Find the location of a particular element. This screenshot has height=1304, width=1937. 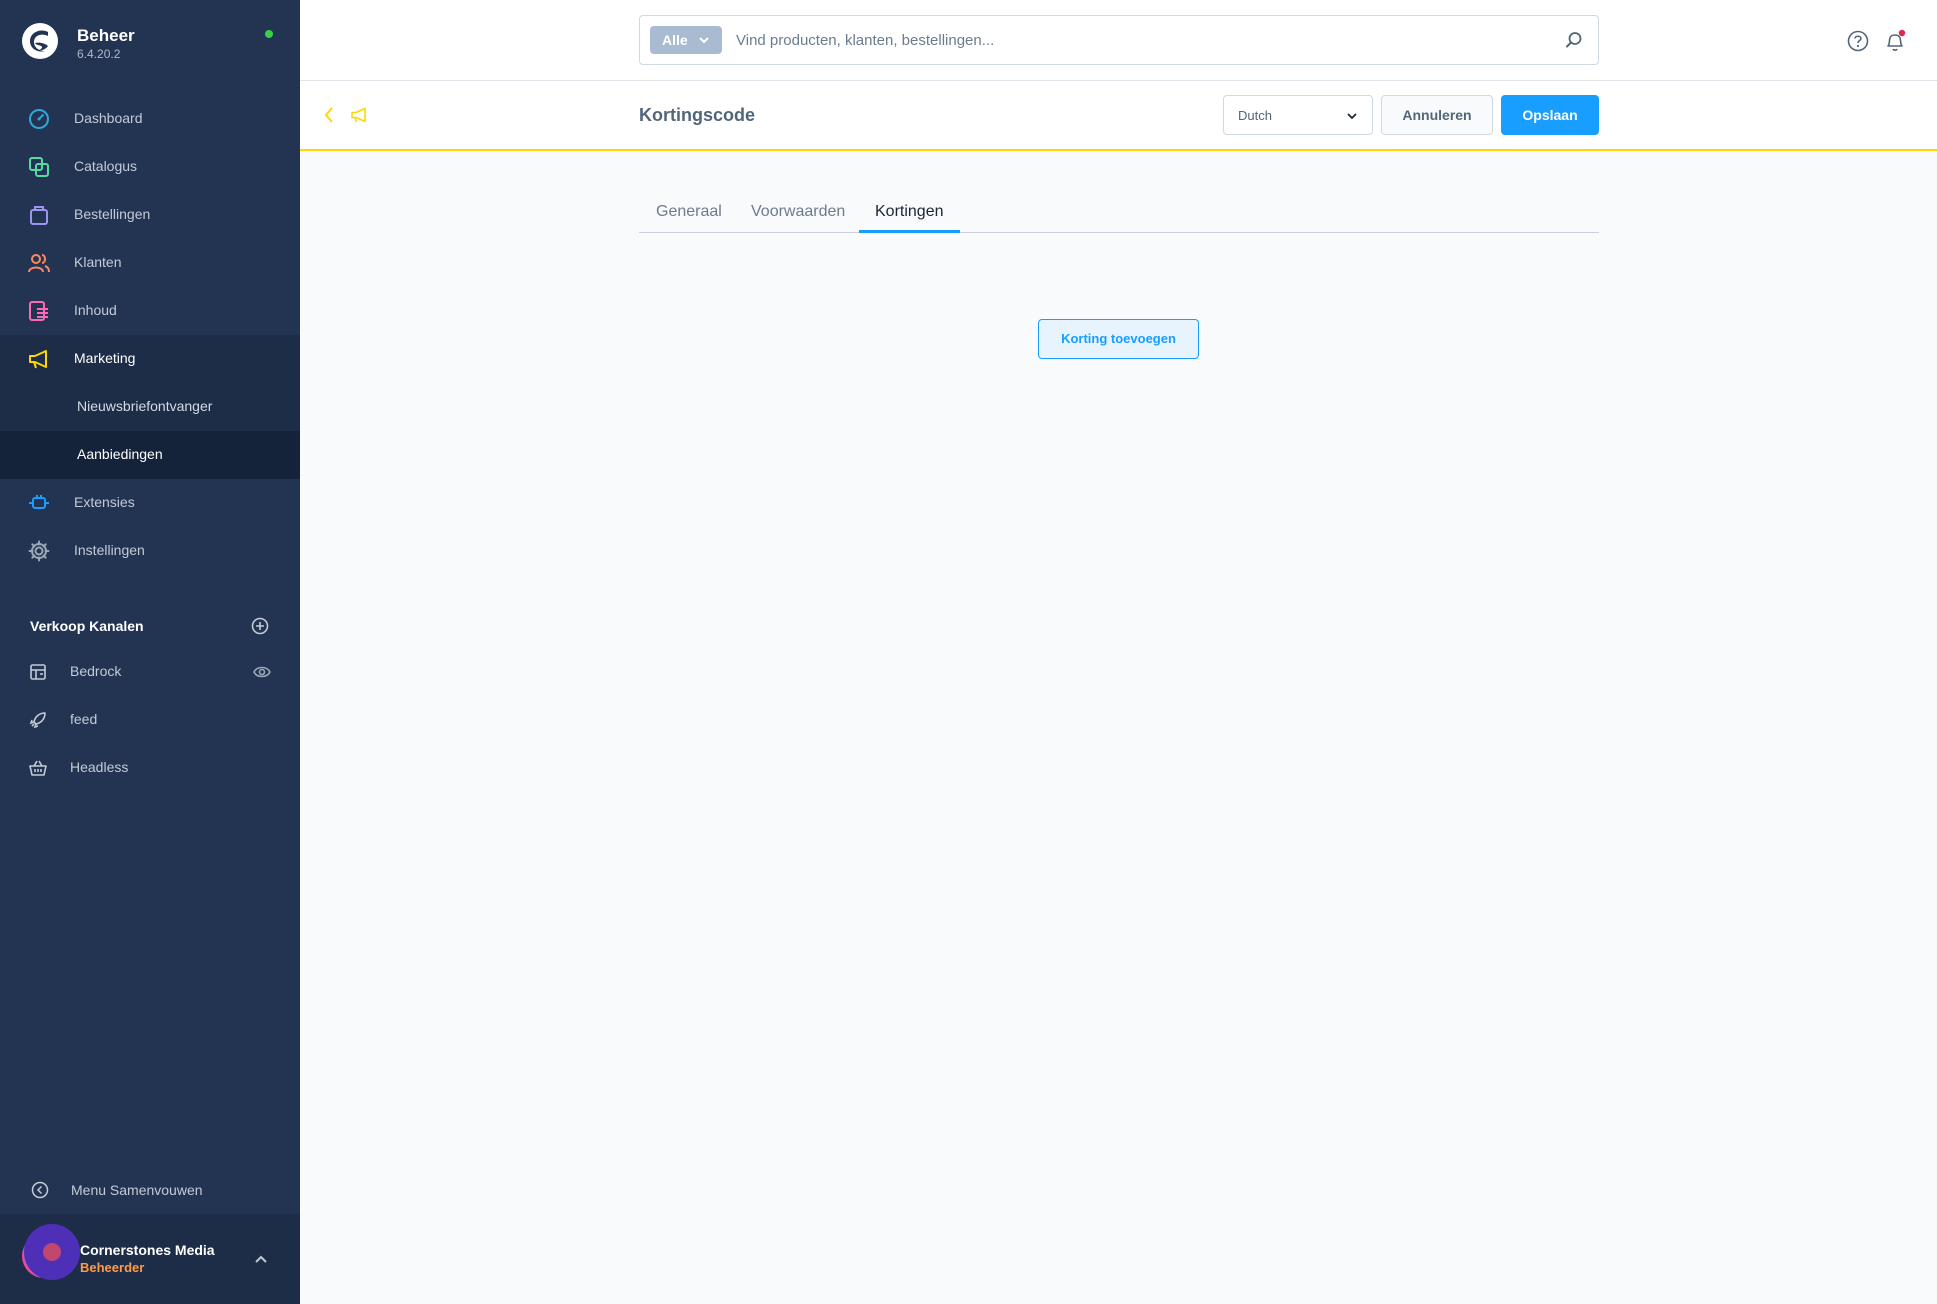

sidebar-subitem-nieuwsbriefontvanger: Nieuwsbriefontvanger is located at coordinates (150, 407).